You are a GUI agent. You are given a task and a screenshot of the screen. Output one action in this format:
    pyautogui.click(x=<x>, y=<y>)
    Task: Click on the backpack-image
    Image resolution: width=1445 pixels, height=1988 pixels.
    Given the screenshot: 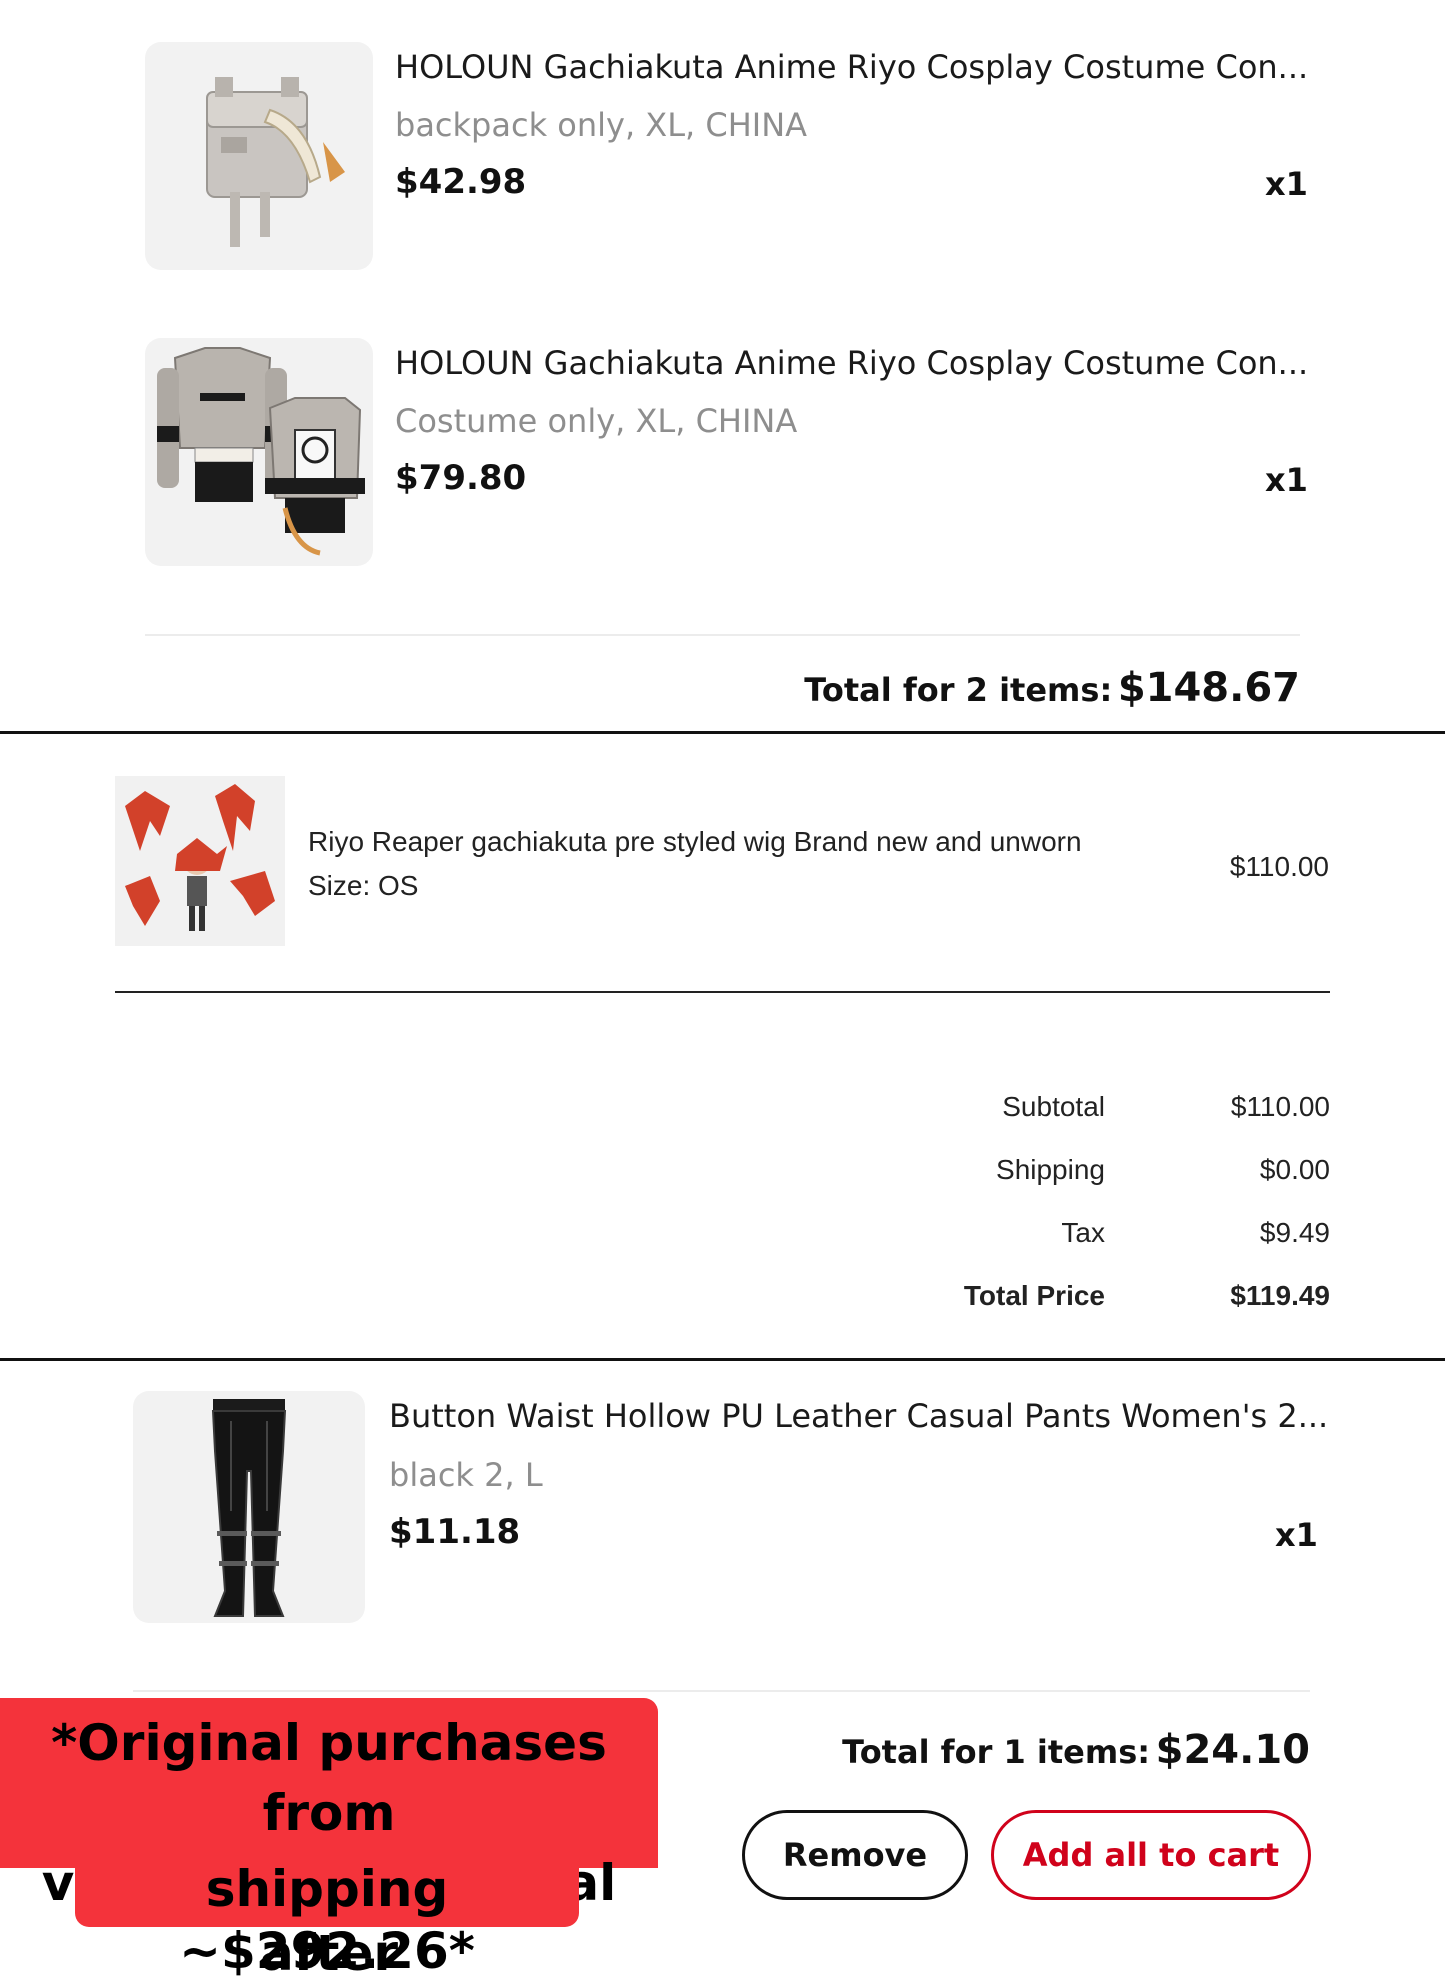 What is the action you would take?
    pyautogui.click(x=275, y=162)
    